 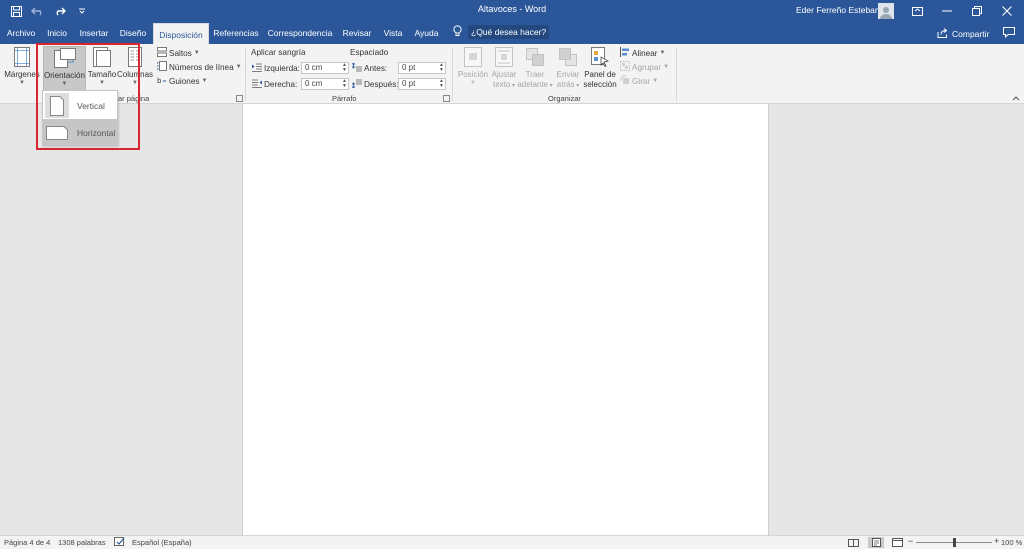 I want to click on wrap-text-button: Ajustar texto ▾, so click(x=504, y=71).